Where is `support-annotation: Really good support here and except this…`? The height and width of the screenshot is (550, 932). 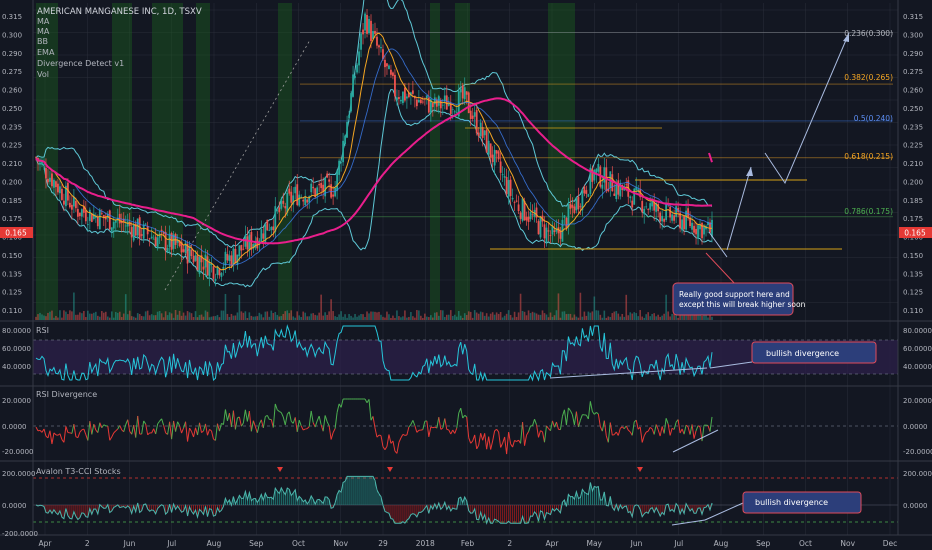
support-annotation: Really good support here and except this… is located at coordinates (739, 299).